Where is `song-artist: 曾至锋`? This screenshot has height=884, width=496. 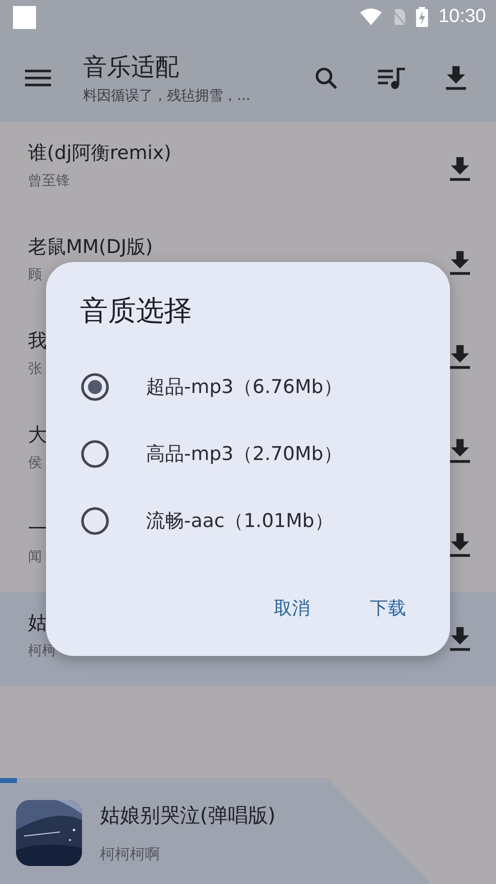 song-artist: 曾至锋 is located at coordinates (49, 181).